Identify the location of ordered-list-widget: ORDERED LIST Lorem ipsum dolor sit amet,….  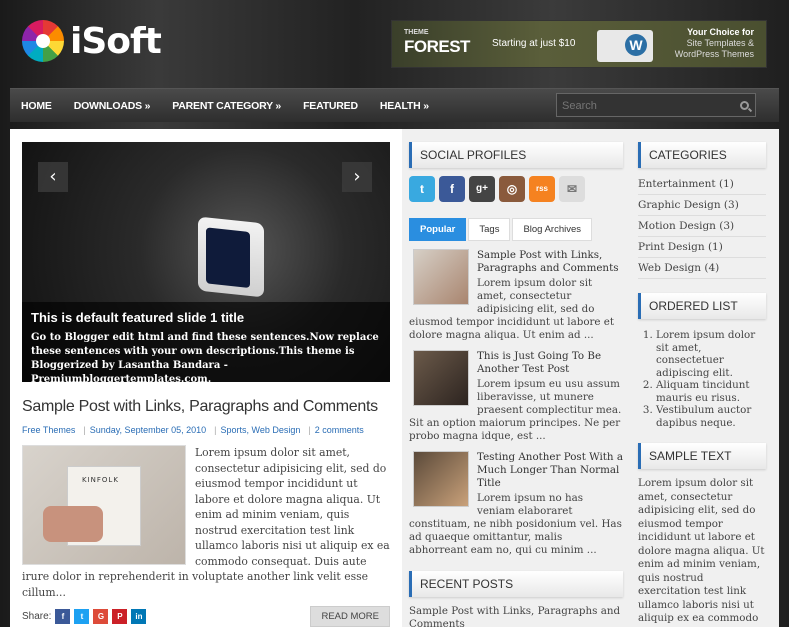
(702, 361).